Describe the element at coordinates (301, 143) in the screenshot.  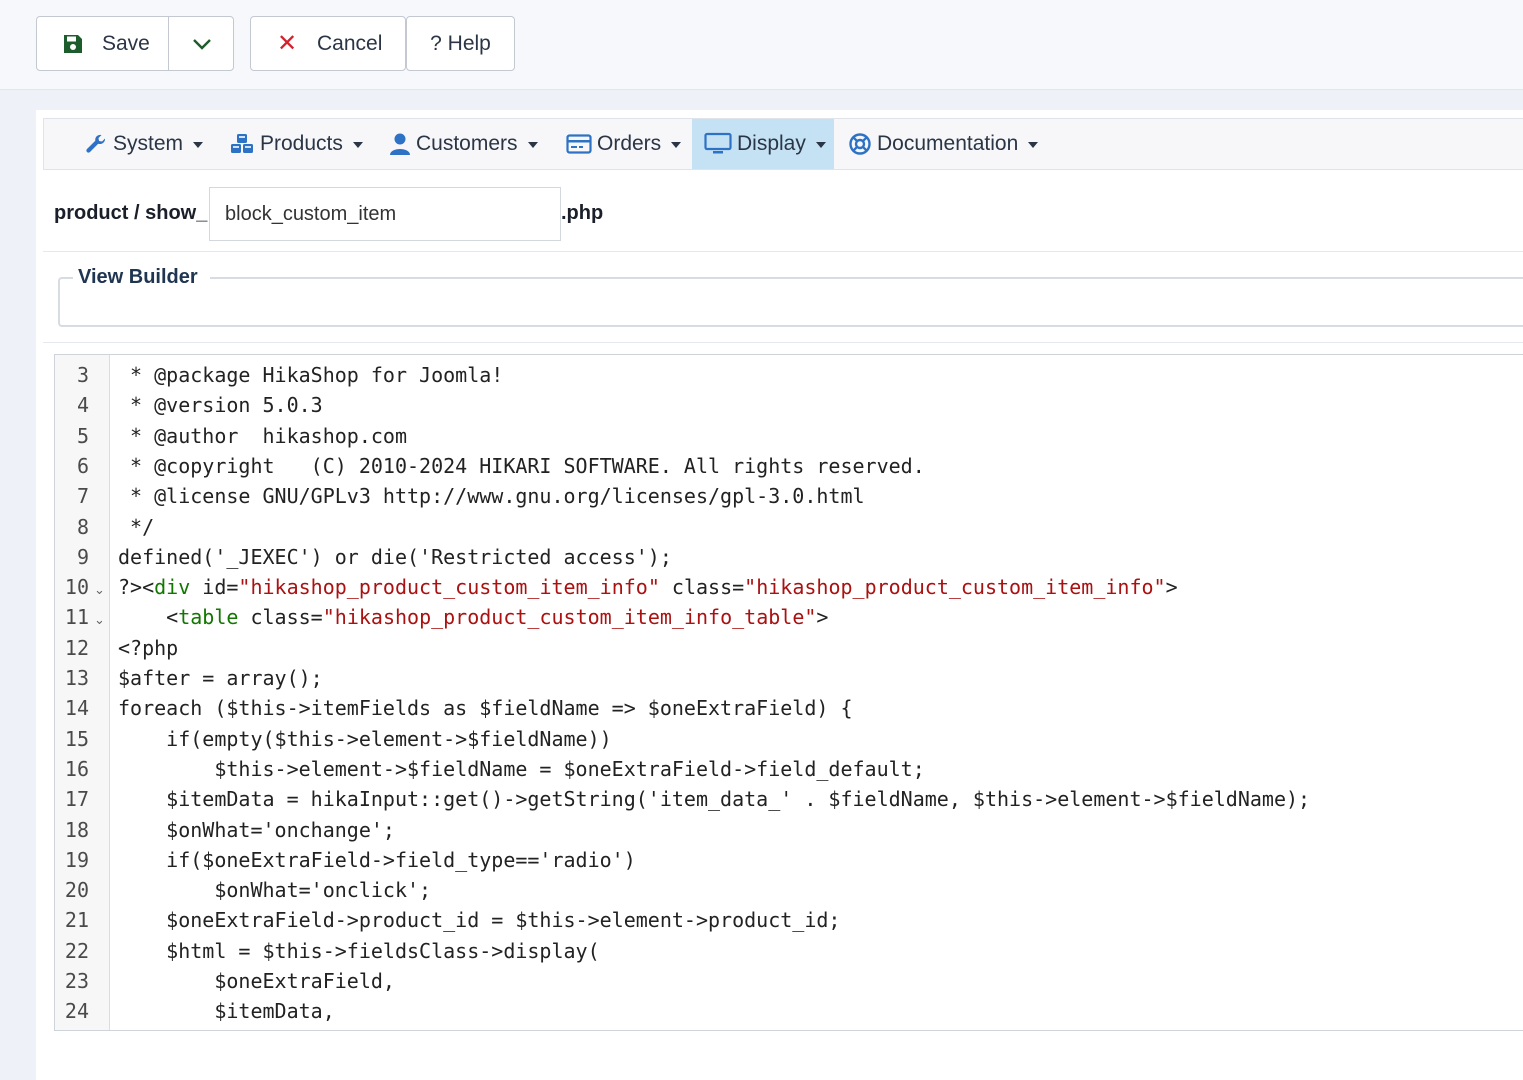
I see `menu-products-label: Products` at that location.